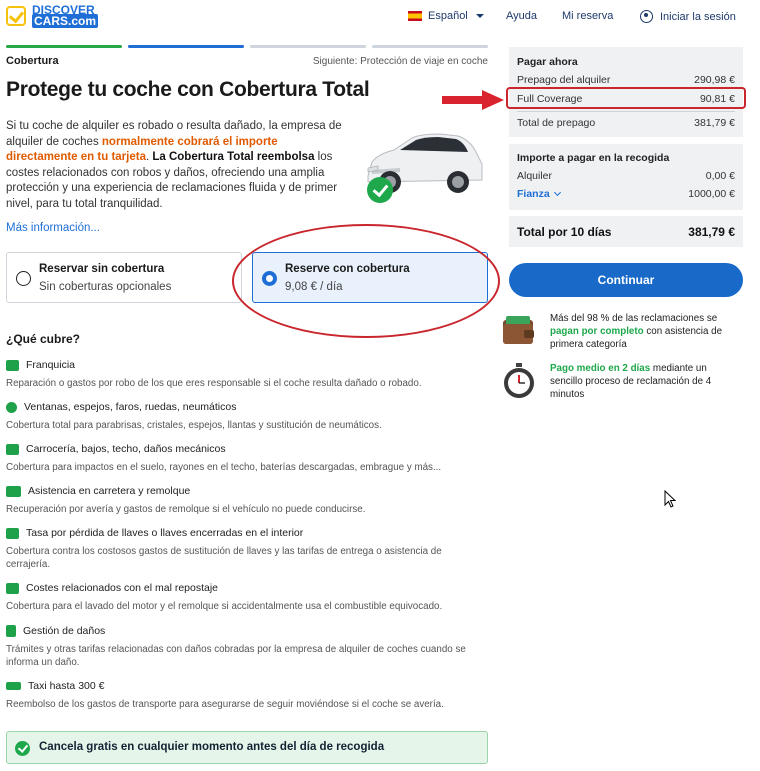 The width and height of the screenshot is (760, 771). I want to click on row-label: Total por 10 días, so click(564, 232).